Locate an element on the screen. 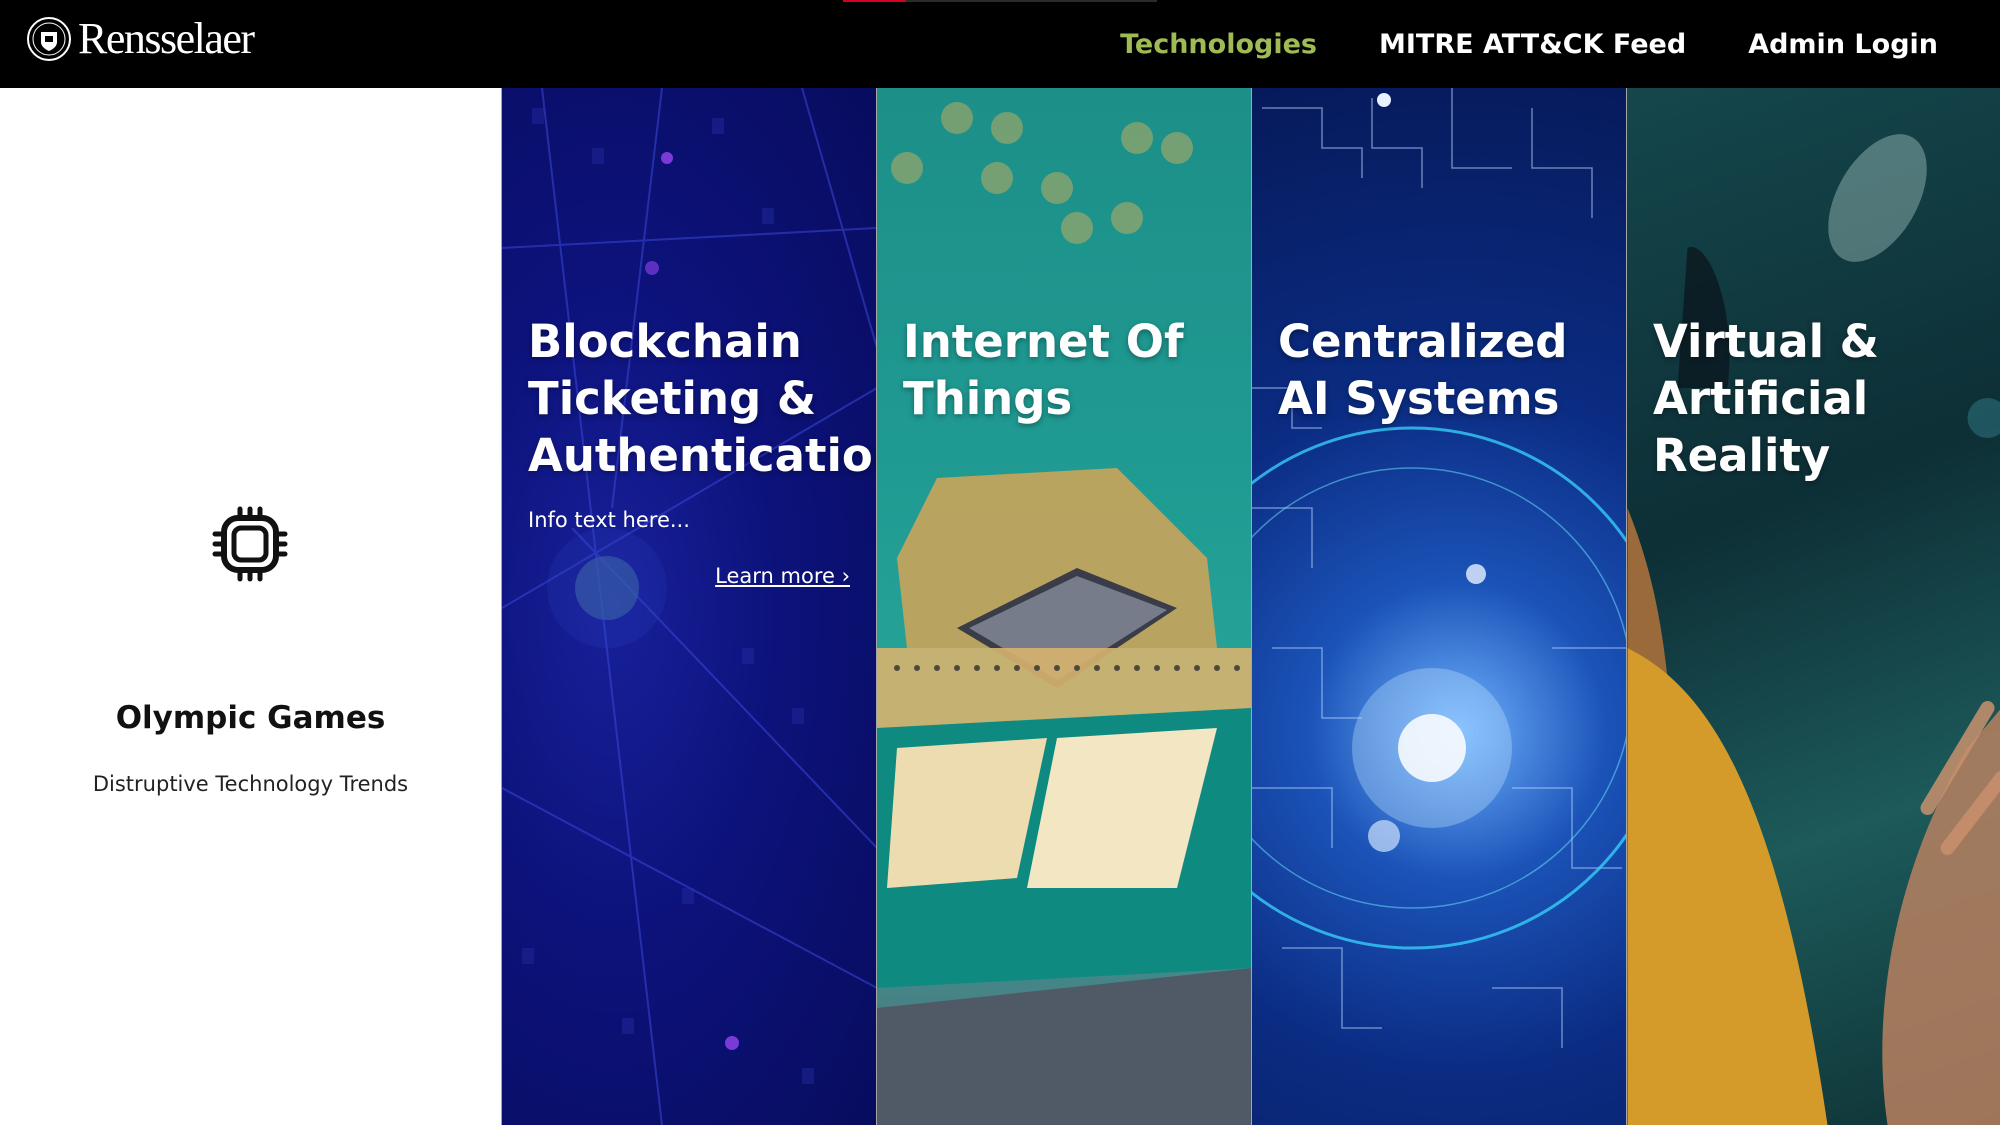 Image resolution: width=2000 pixels, height=1125 pixels. learn-more-link: Learn more › is located at coordinates (782, 576).